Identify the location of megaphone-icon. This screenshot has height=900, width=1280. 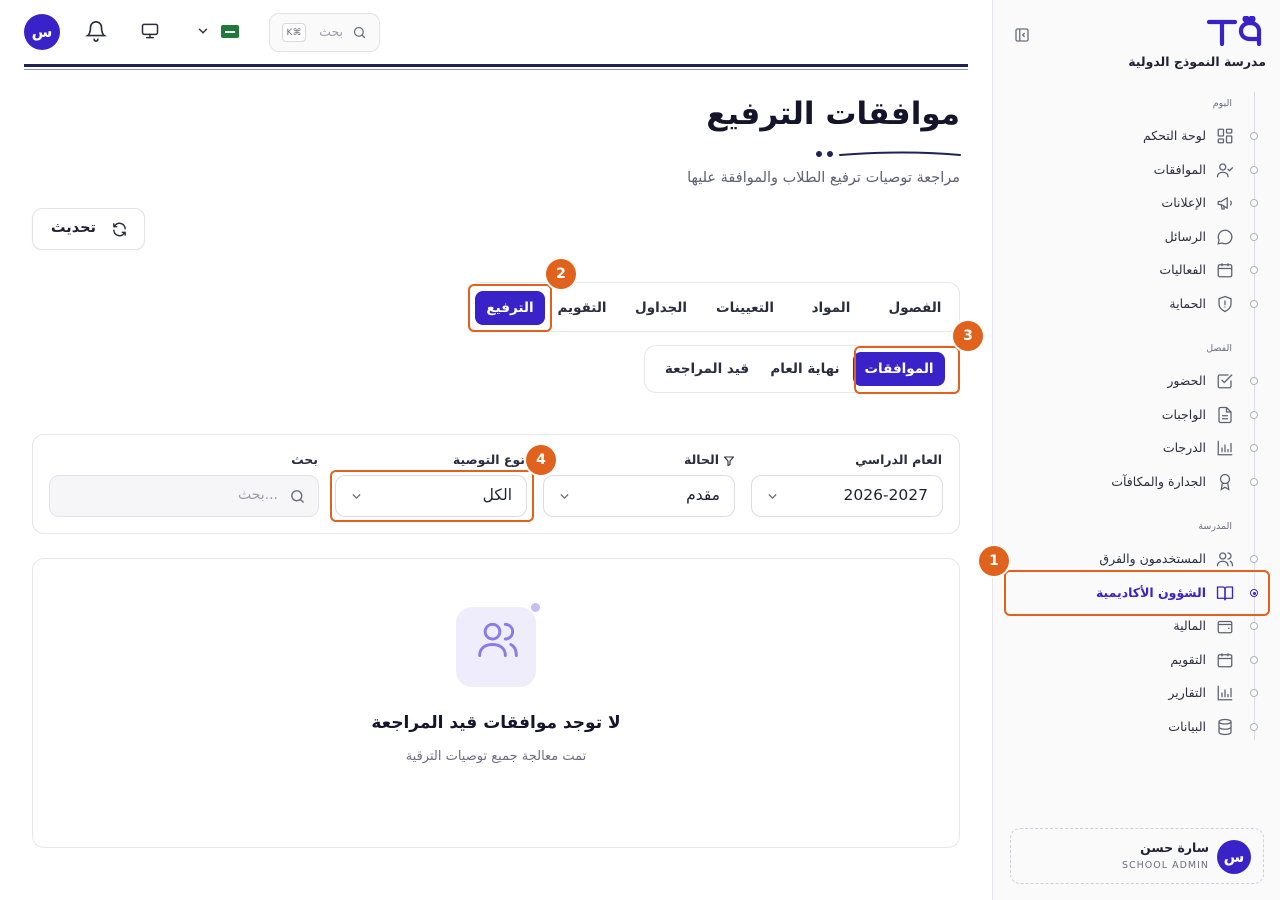
(1225, 203).